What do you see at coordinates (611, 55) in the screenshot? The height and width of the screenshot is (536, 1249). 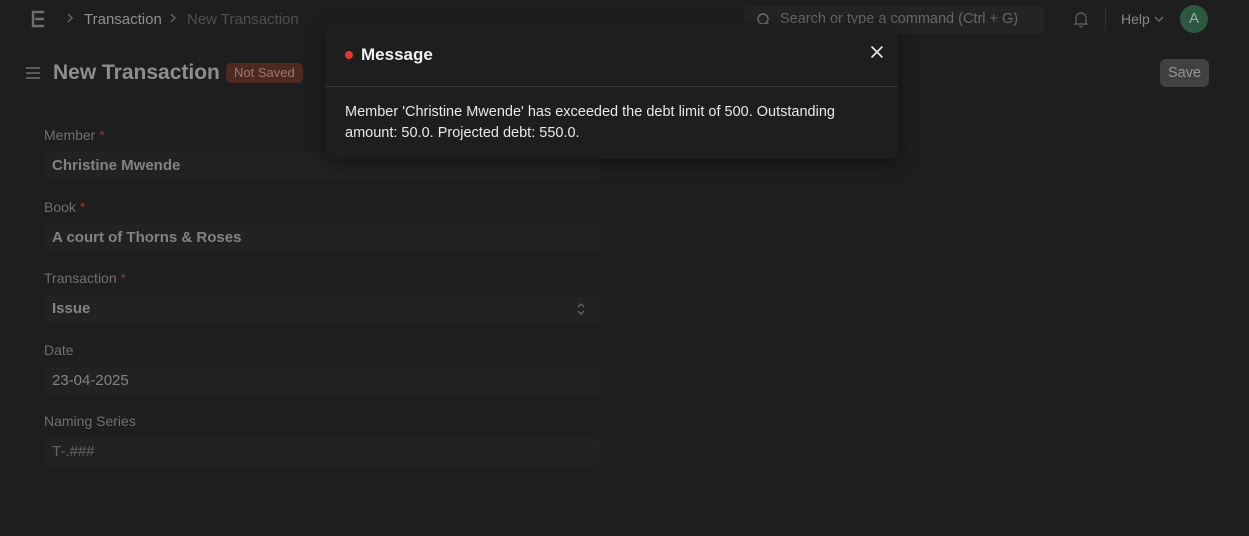 I see `dialog-header: Message` at bounding box center [611, 55].